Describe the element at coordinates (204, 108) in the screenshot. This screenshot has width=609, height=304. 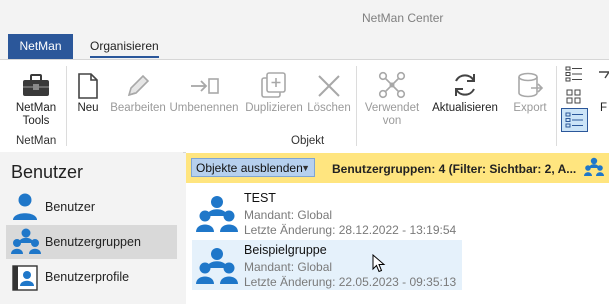
I see `rename-label: Umbenennen` at that location.